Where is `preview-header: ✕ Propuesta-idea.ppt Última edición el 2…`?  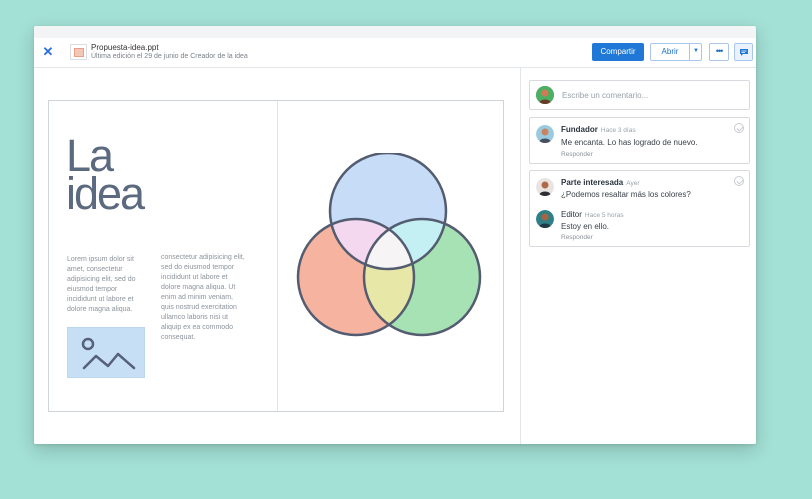 preview-header: ✕ Propuesta-idea.ppt Última edición el 2… is located at coordinates (395, 53).